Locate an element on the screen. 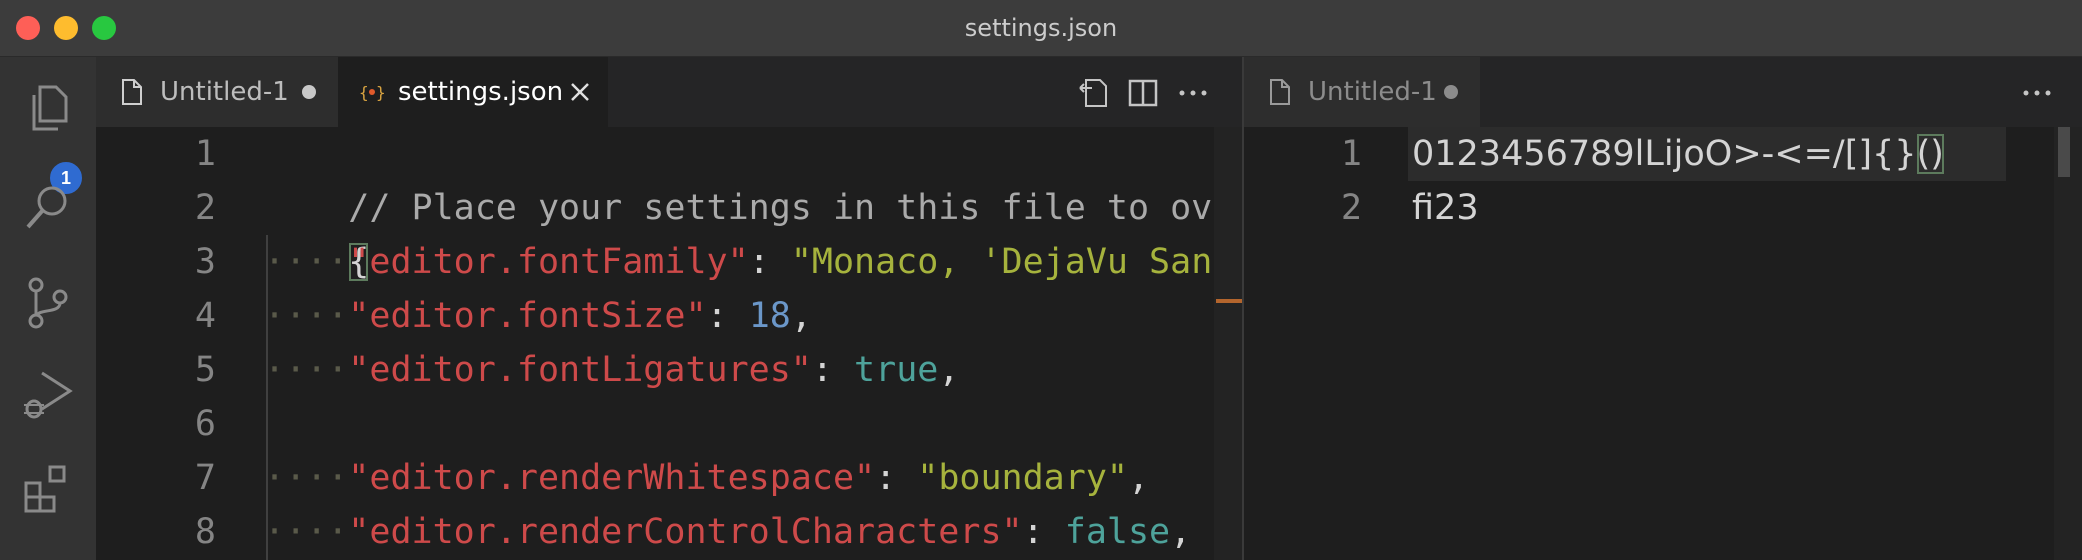 The height and width of the screenshot is (560, 2082). line-number: 7 is located at coordinates (205, 478).